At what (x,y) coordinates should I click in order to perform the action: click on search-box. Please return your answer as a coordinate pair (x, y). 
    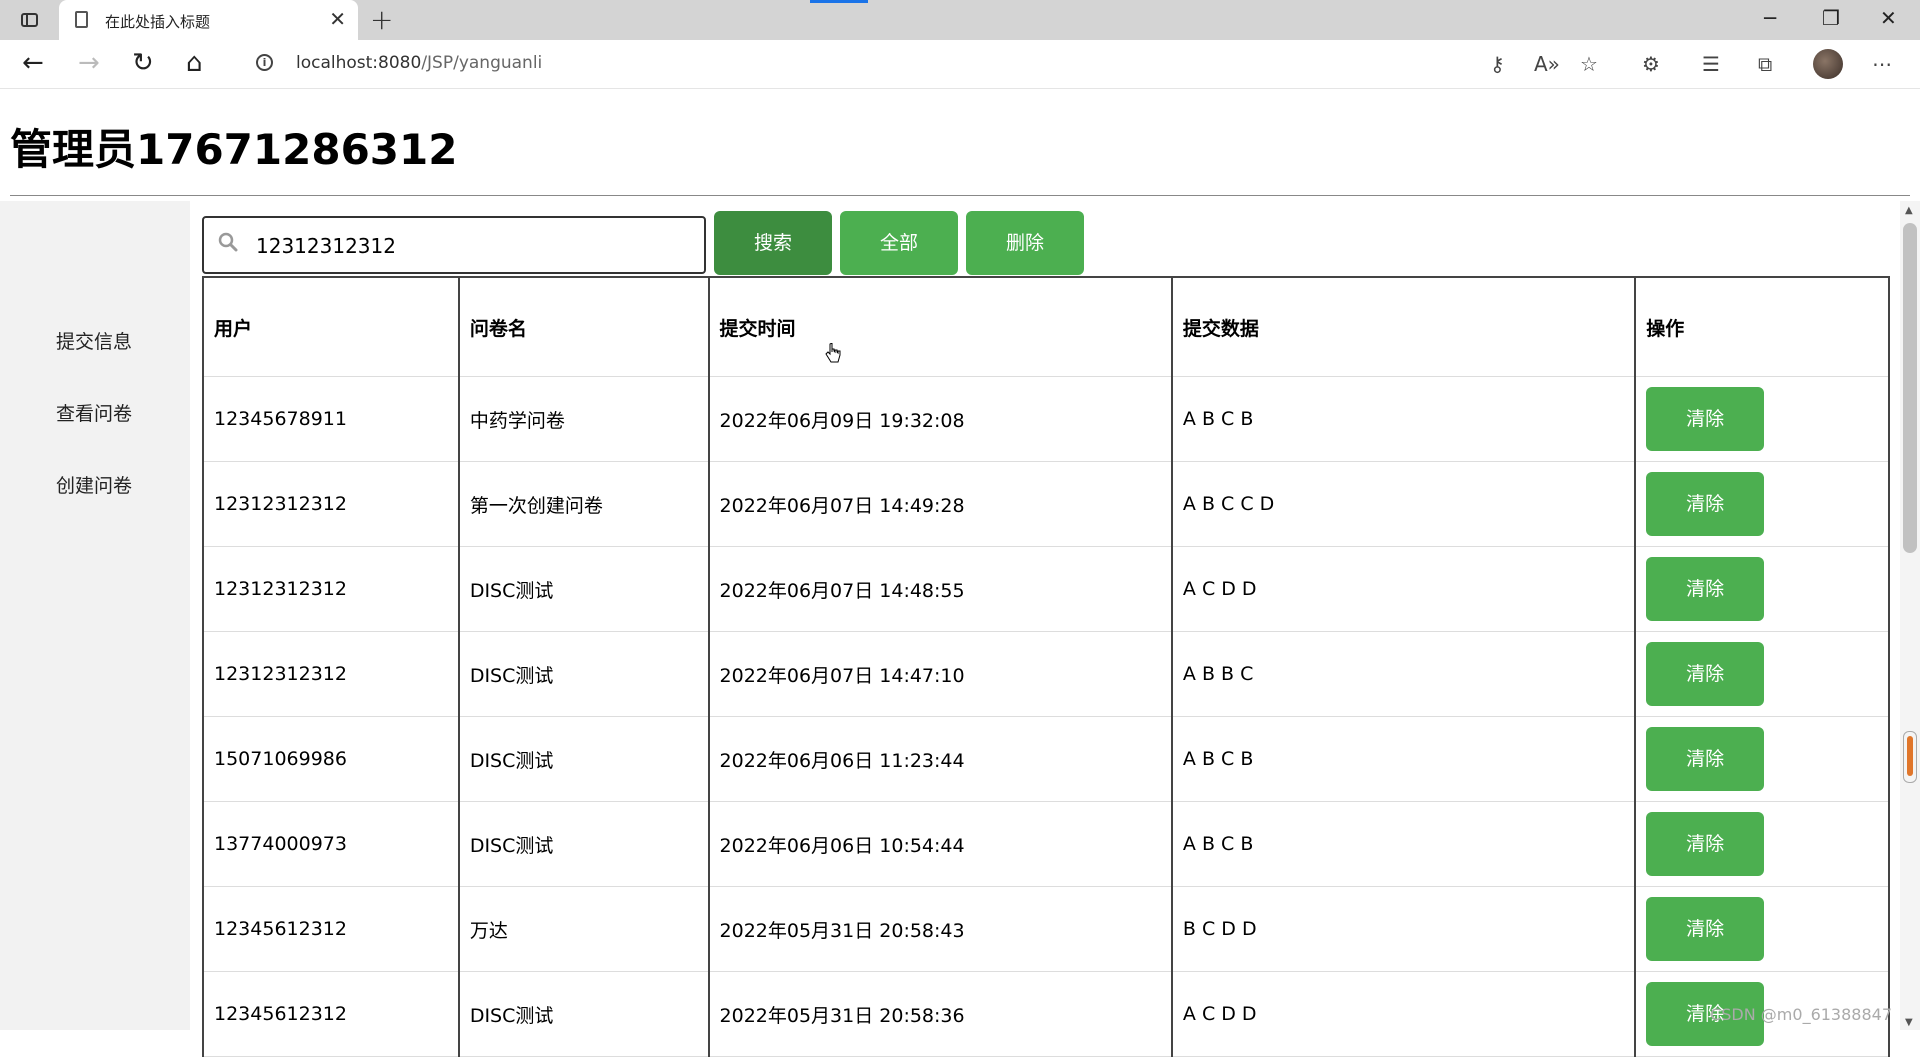
    Looking at the image, I should click on (454, 245).